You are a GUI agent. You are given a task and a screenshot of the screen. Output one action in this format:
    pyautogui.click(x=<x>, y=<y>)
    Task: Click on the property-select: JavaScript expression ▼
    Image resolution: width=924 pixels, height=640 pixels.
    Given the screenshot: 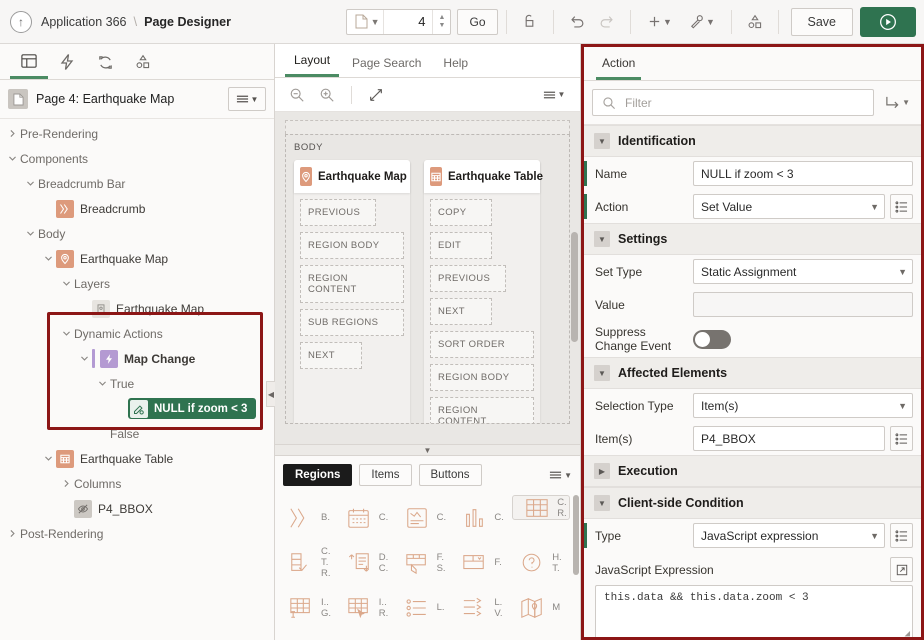 What is the action you would take?
    pyautogui.click(x=789, y=535)
    